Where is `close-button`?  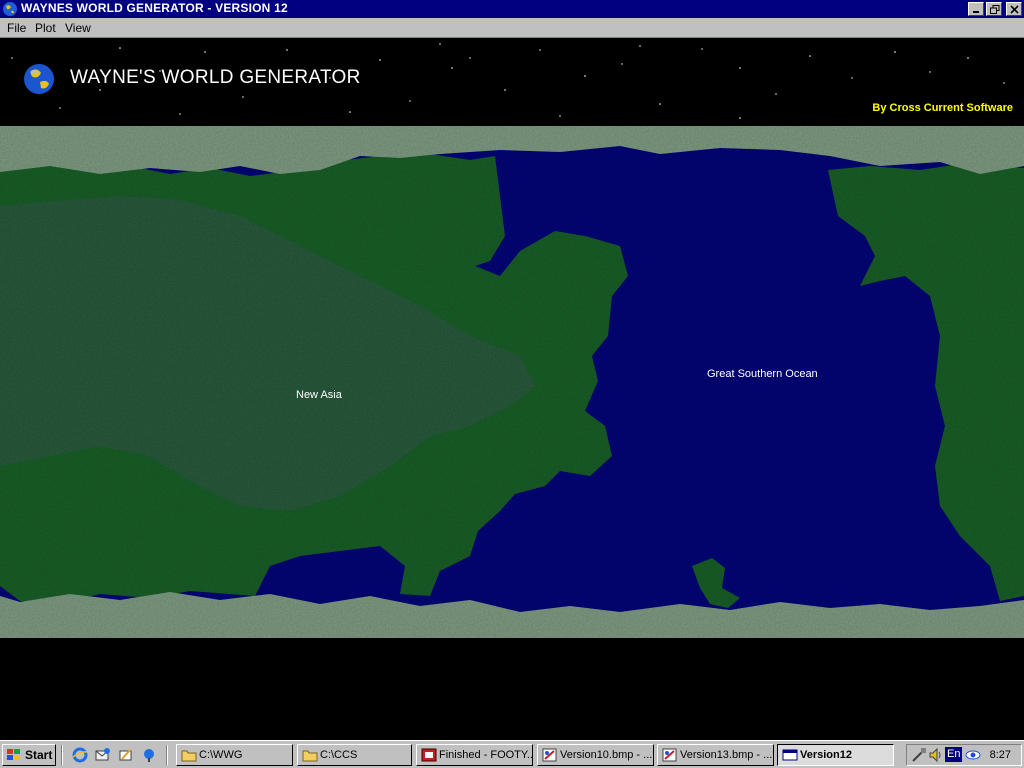 close-button is located at coordinates (1014, 9).